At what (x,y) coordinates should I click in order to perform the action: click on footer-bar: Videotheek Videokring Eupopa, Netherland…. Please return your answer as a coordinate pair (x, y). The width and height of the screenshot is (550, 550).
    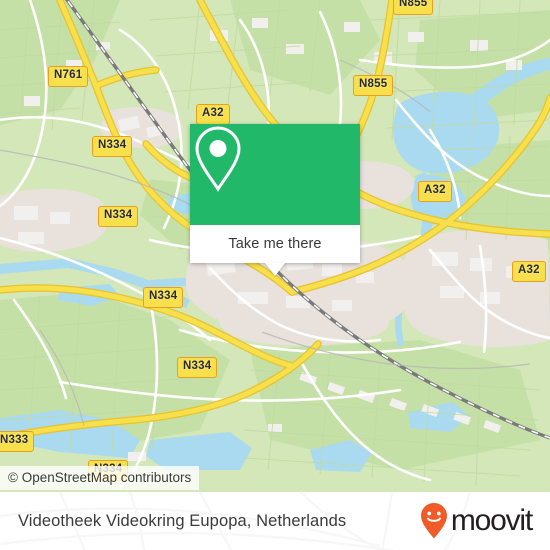
    Looking at the image, I should click on (275, 521).